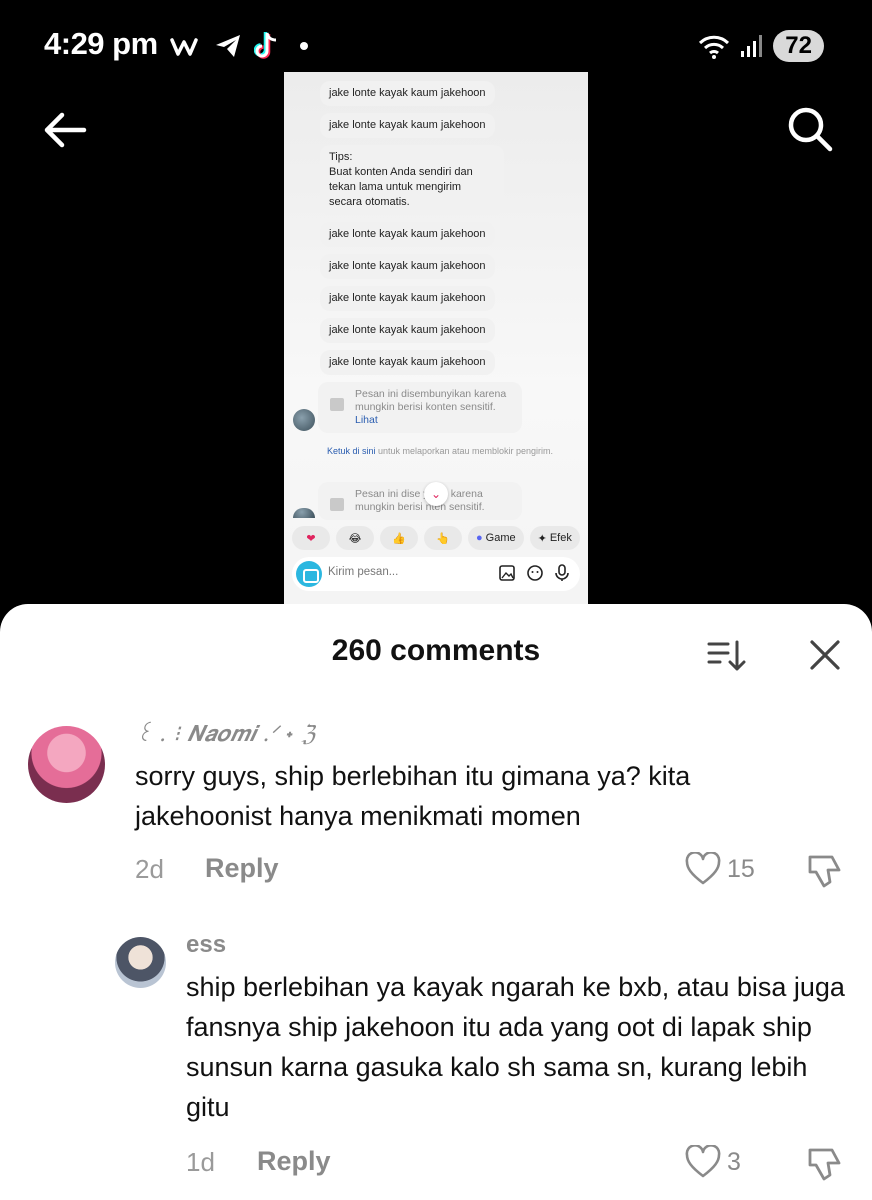 The width and height of the screenshot is (872, 1200). What do you see at coordinates (265, 45) in the screenshot?
I see `tiktok-icon` at bounding box center [265, 45].